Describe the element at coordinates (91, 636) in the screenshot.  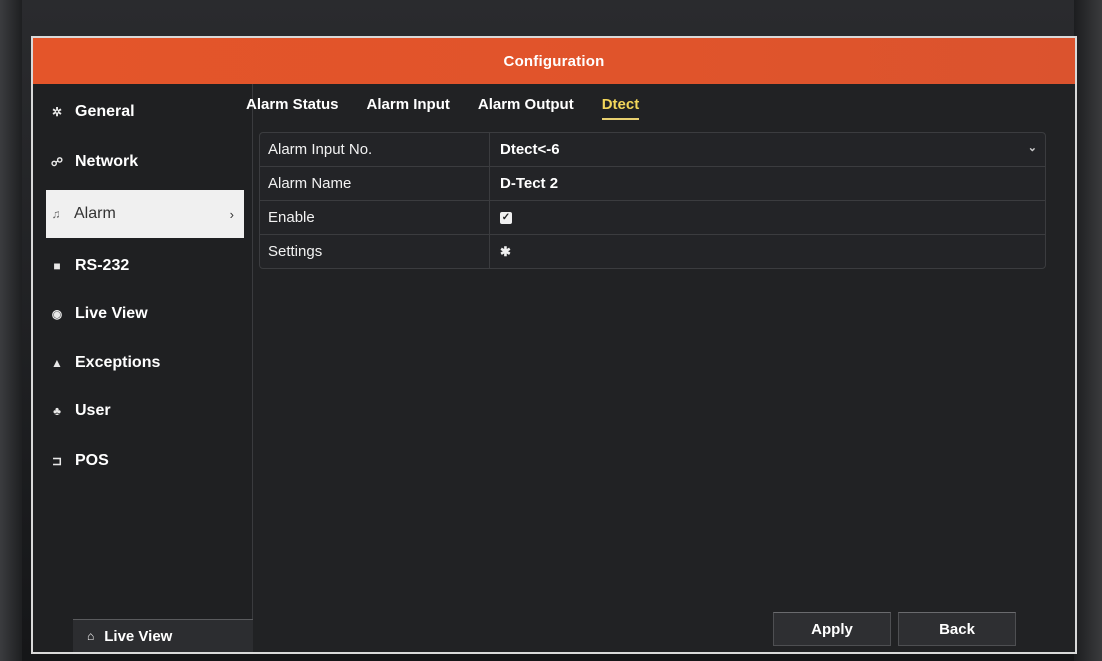
I see `home-icon: ⌂` at that location.